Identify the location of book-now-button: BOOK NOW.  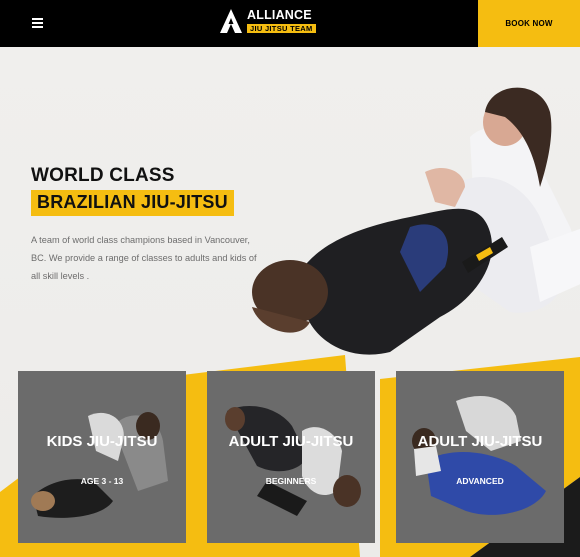
(529, 23).